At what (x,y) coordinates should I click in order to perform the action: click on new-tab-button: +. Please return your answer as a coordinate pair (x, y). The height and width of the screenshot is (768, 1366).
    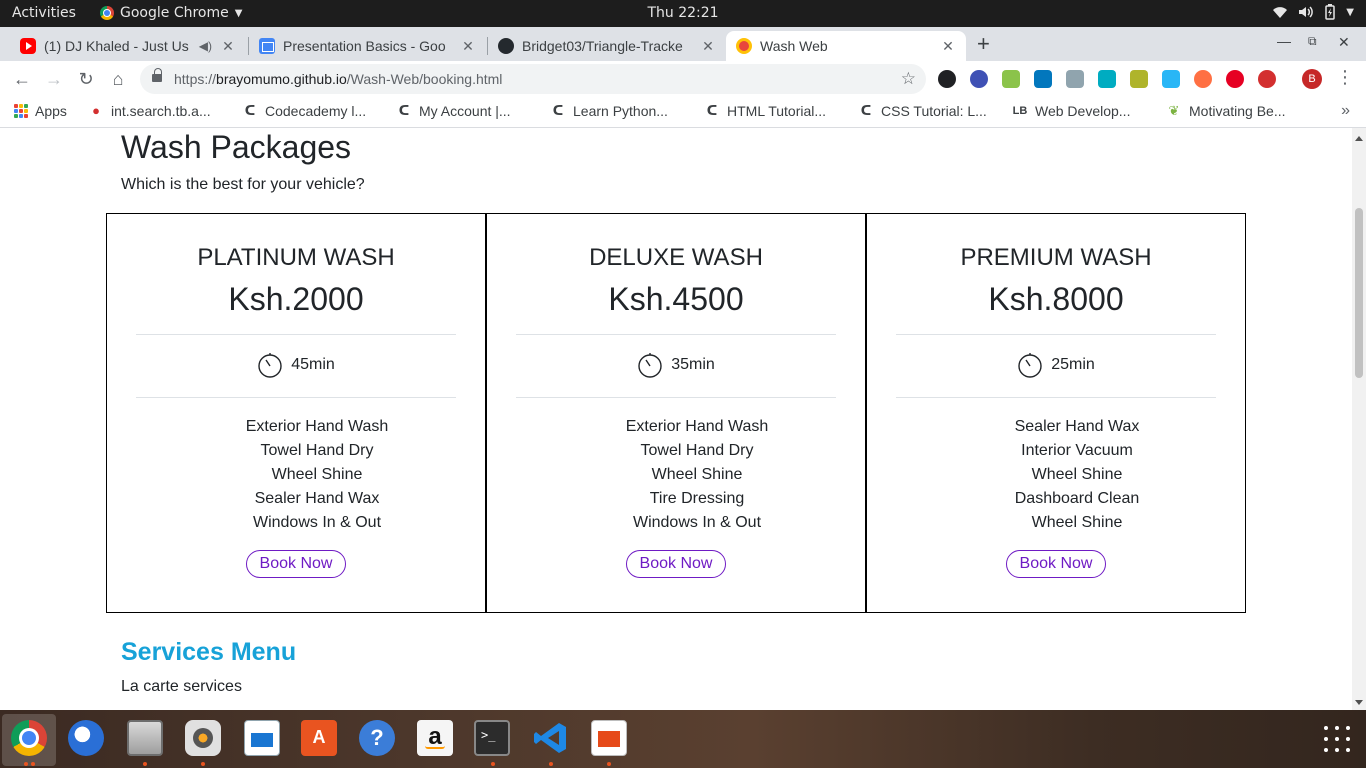
    Looking at the image, I should click on (983, 44).